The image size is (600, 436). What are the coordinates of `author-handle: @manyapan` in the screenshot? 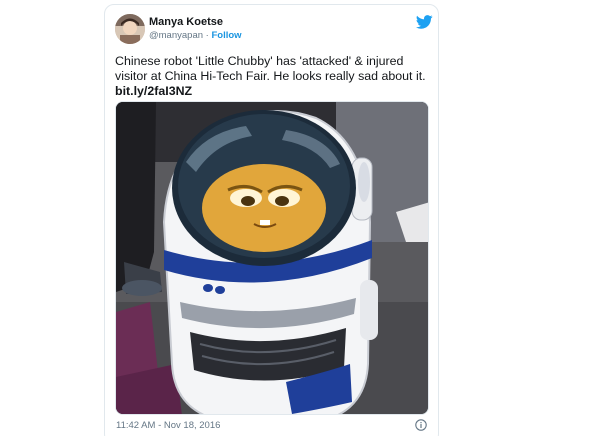 It's located at (176, 35).